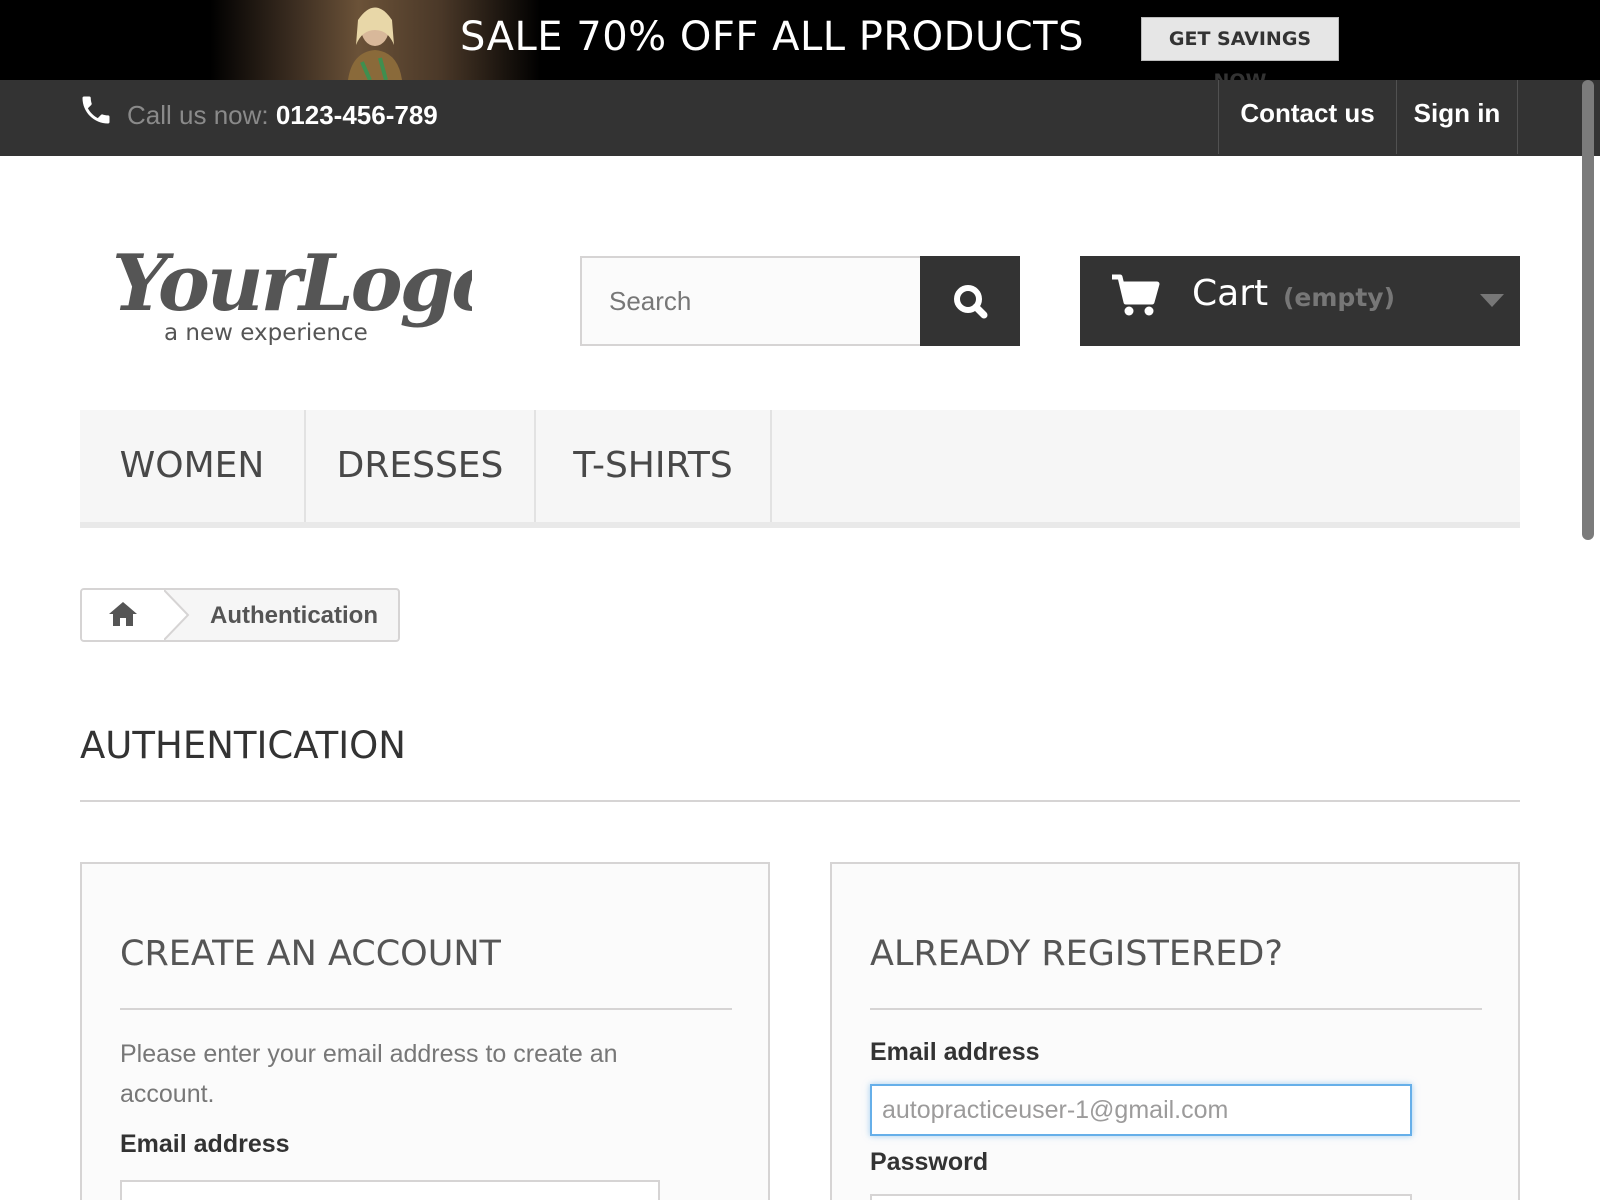 The height and width of the screenshot is (1200, 1600). I want to click on breadcrumb-home, so click(123, 615).